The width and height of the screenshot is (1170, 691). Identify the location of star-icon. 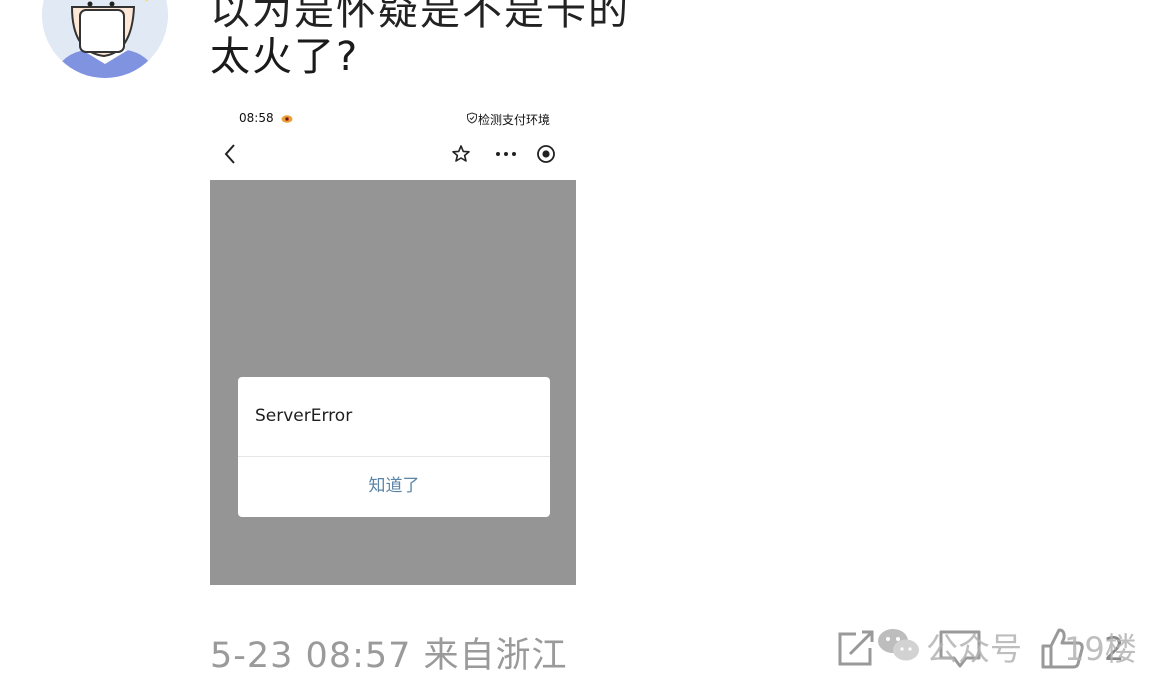
(461, 154).